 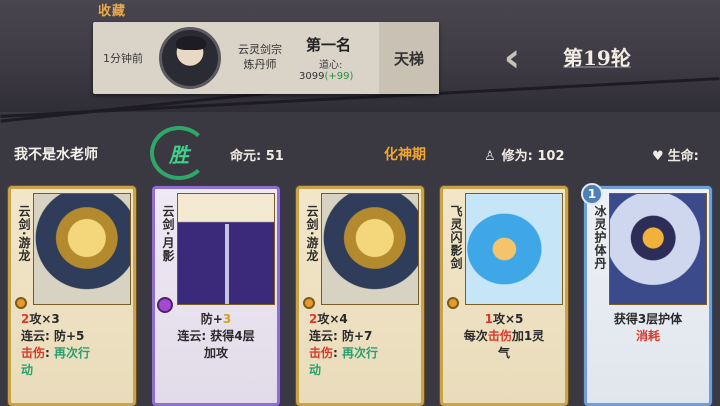 I want to click on card-art-sword-flash, so click(x=514, y=249).